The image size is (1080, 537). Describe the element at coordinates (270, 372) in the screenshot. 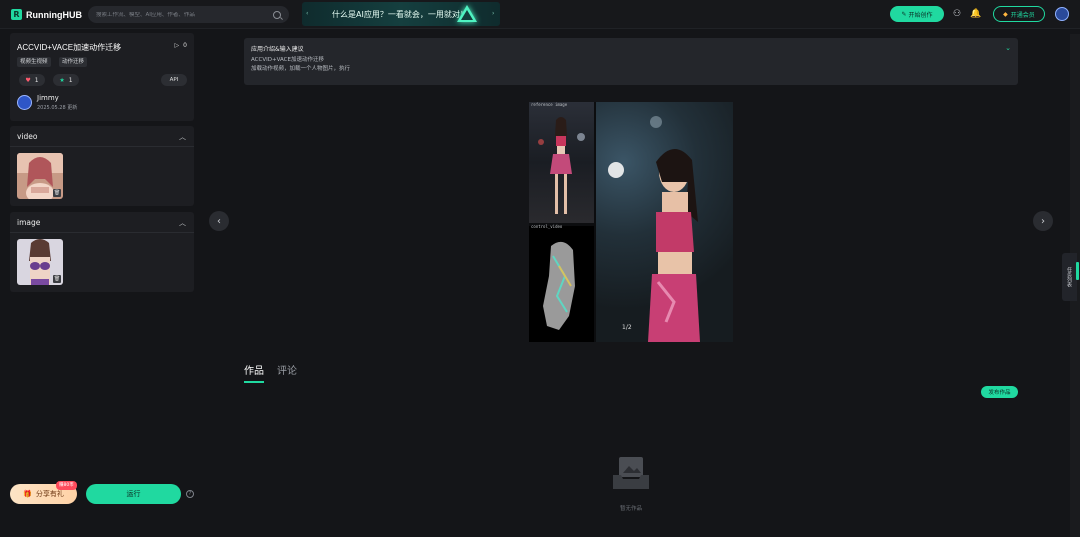

I see `content-tabs: 作品 评论` at that location.